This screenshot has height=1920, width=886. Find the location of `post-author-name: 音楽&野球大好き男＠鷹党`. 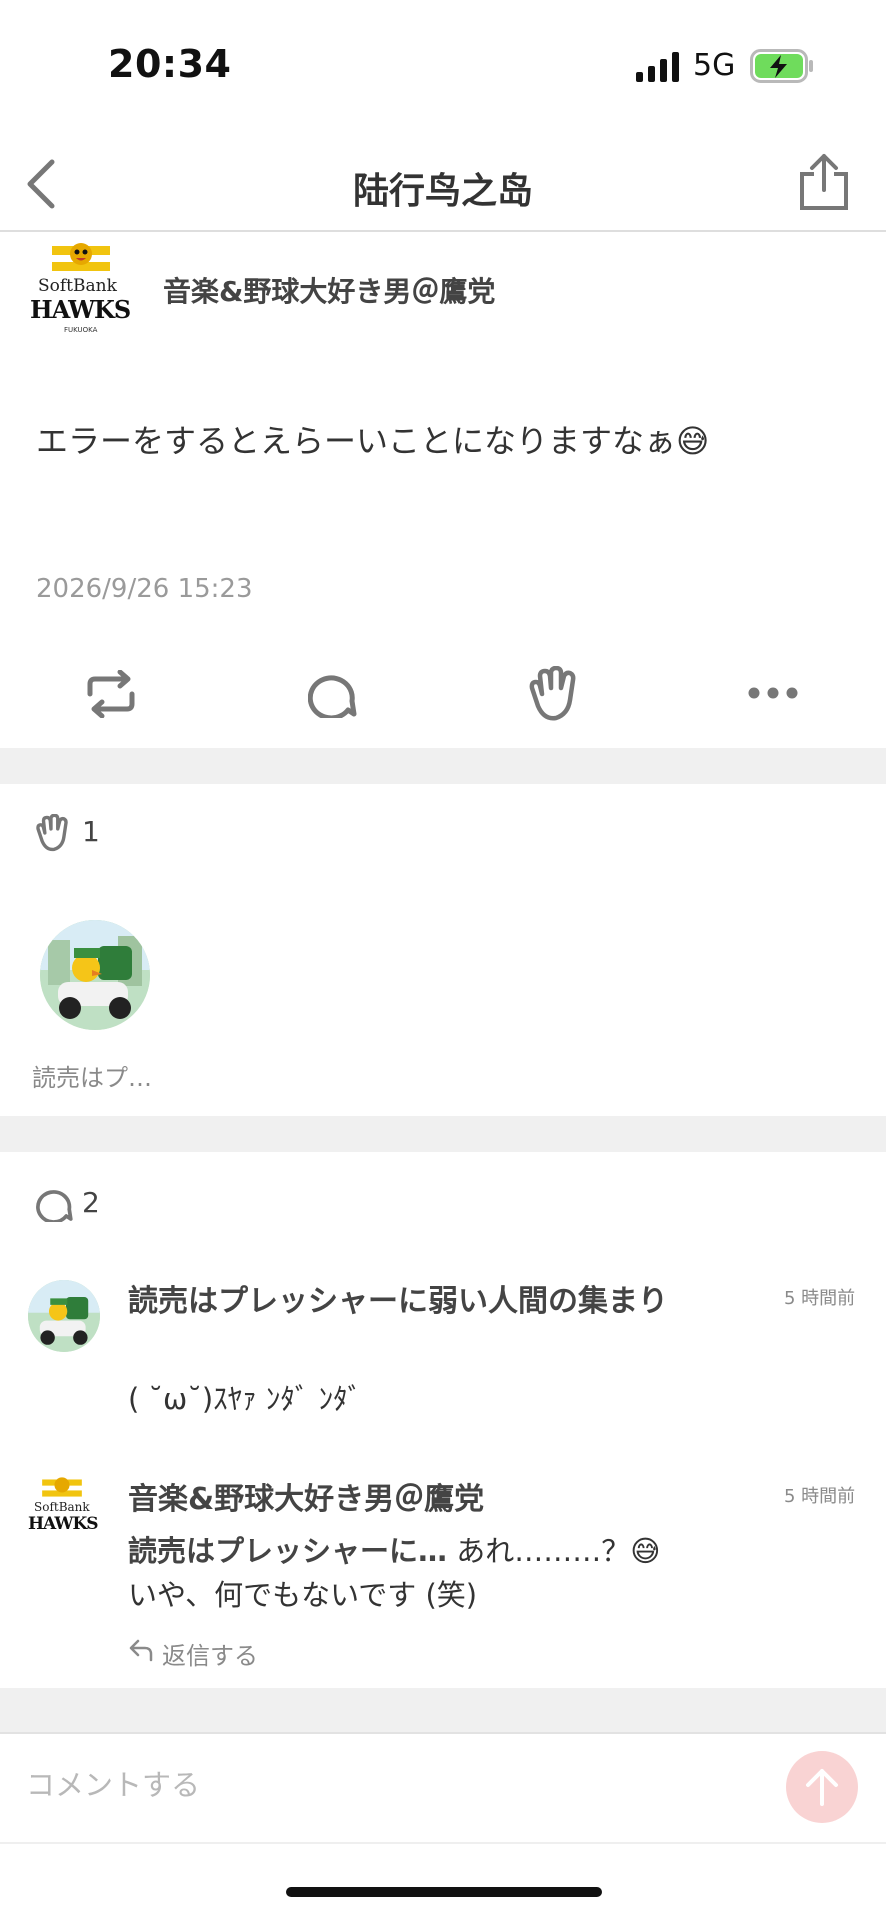

post-author-name: 音楽&野球大好き男＠鷹党 is located at coordinates (329, 290).